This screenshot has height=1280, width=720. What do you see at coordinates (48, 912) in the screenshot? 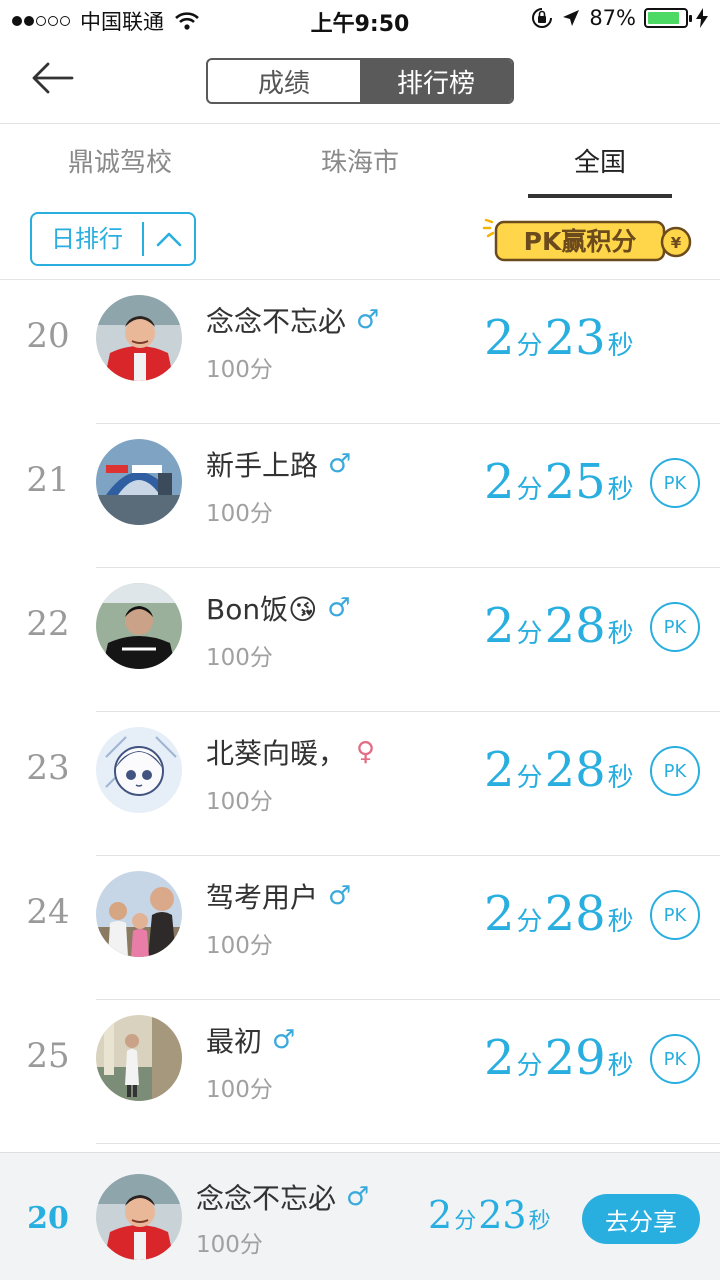
I see `rank-number: 24` at bounding box center [48, 912].